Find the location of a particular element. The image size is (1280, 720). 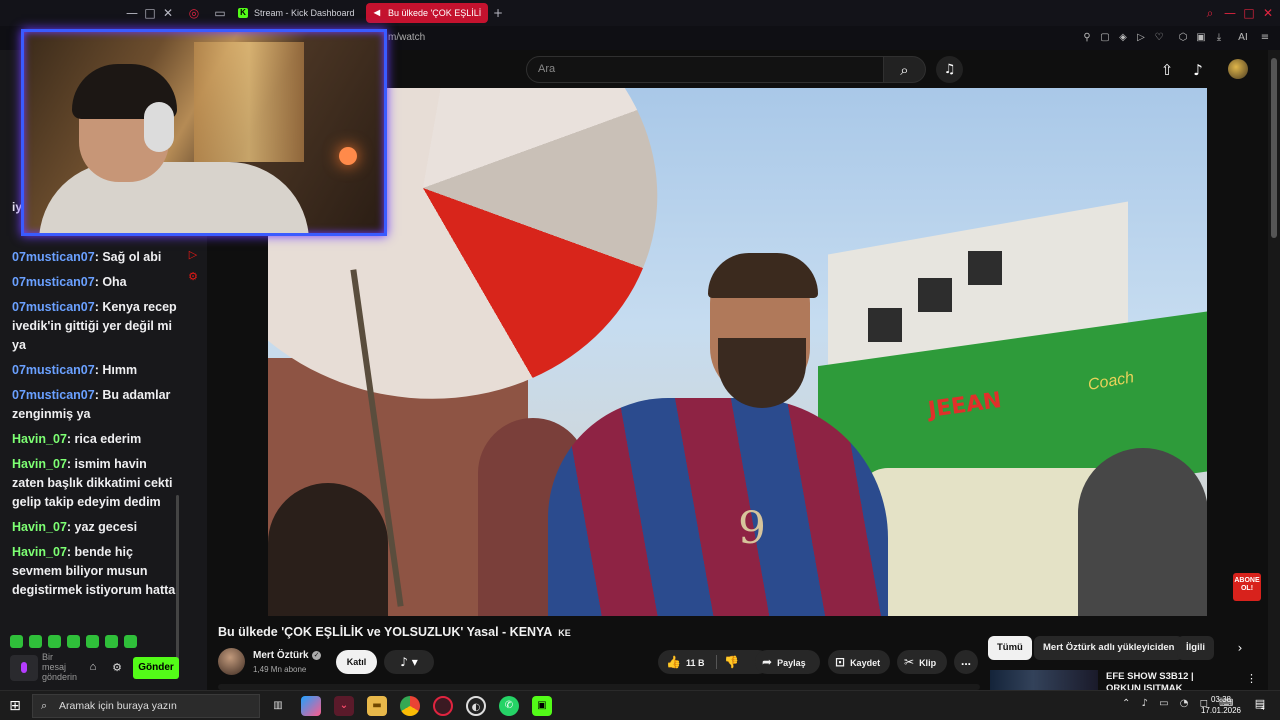

close-icon: ✕ is located at coordinates (168, 13).